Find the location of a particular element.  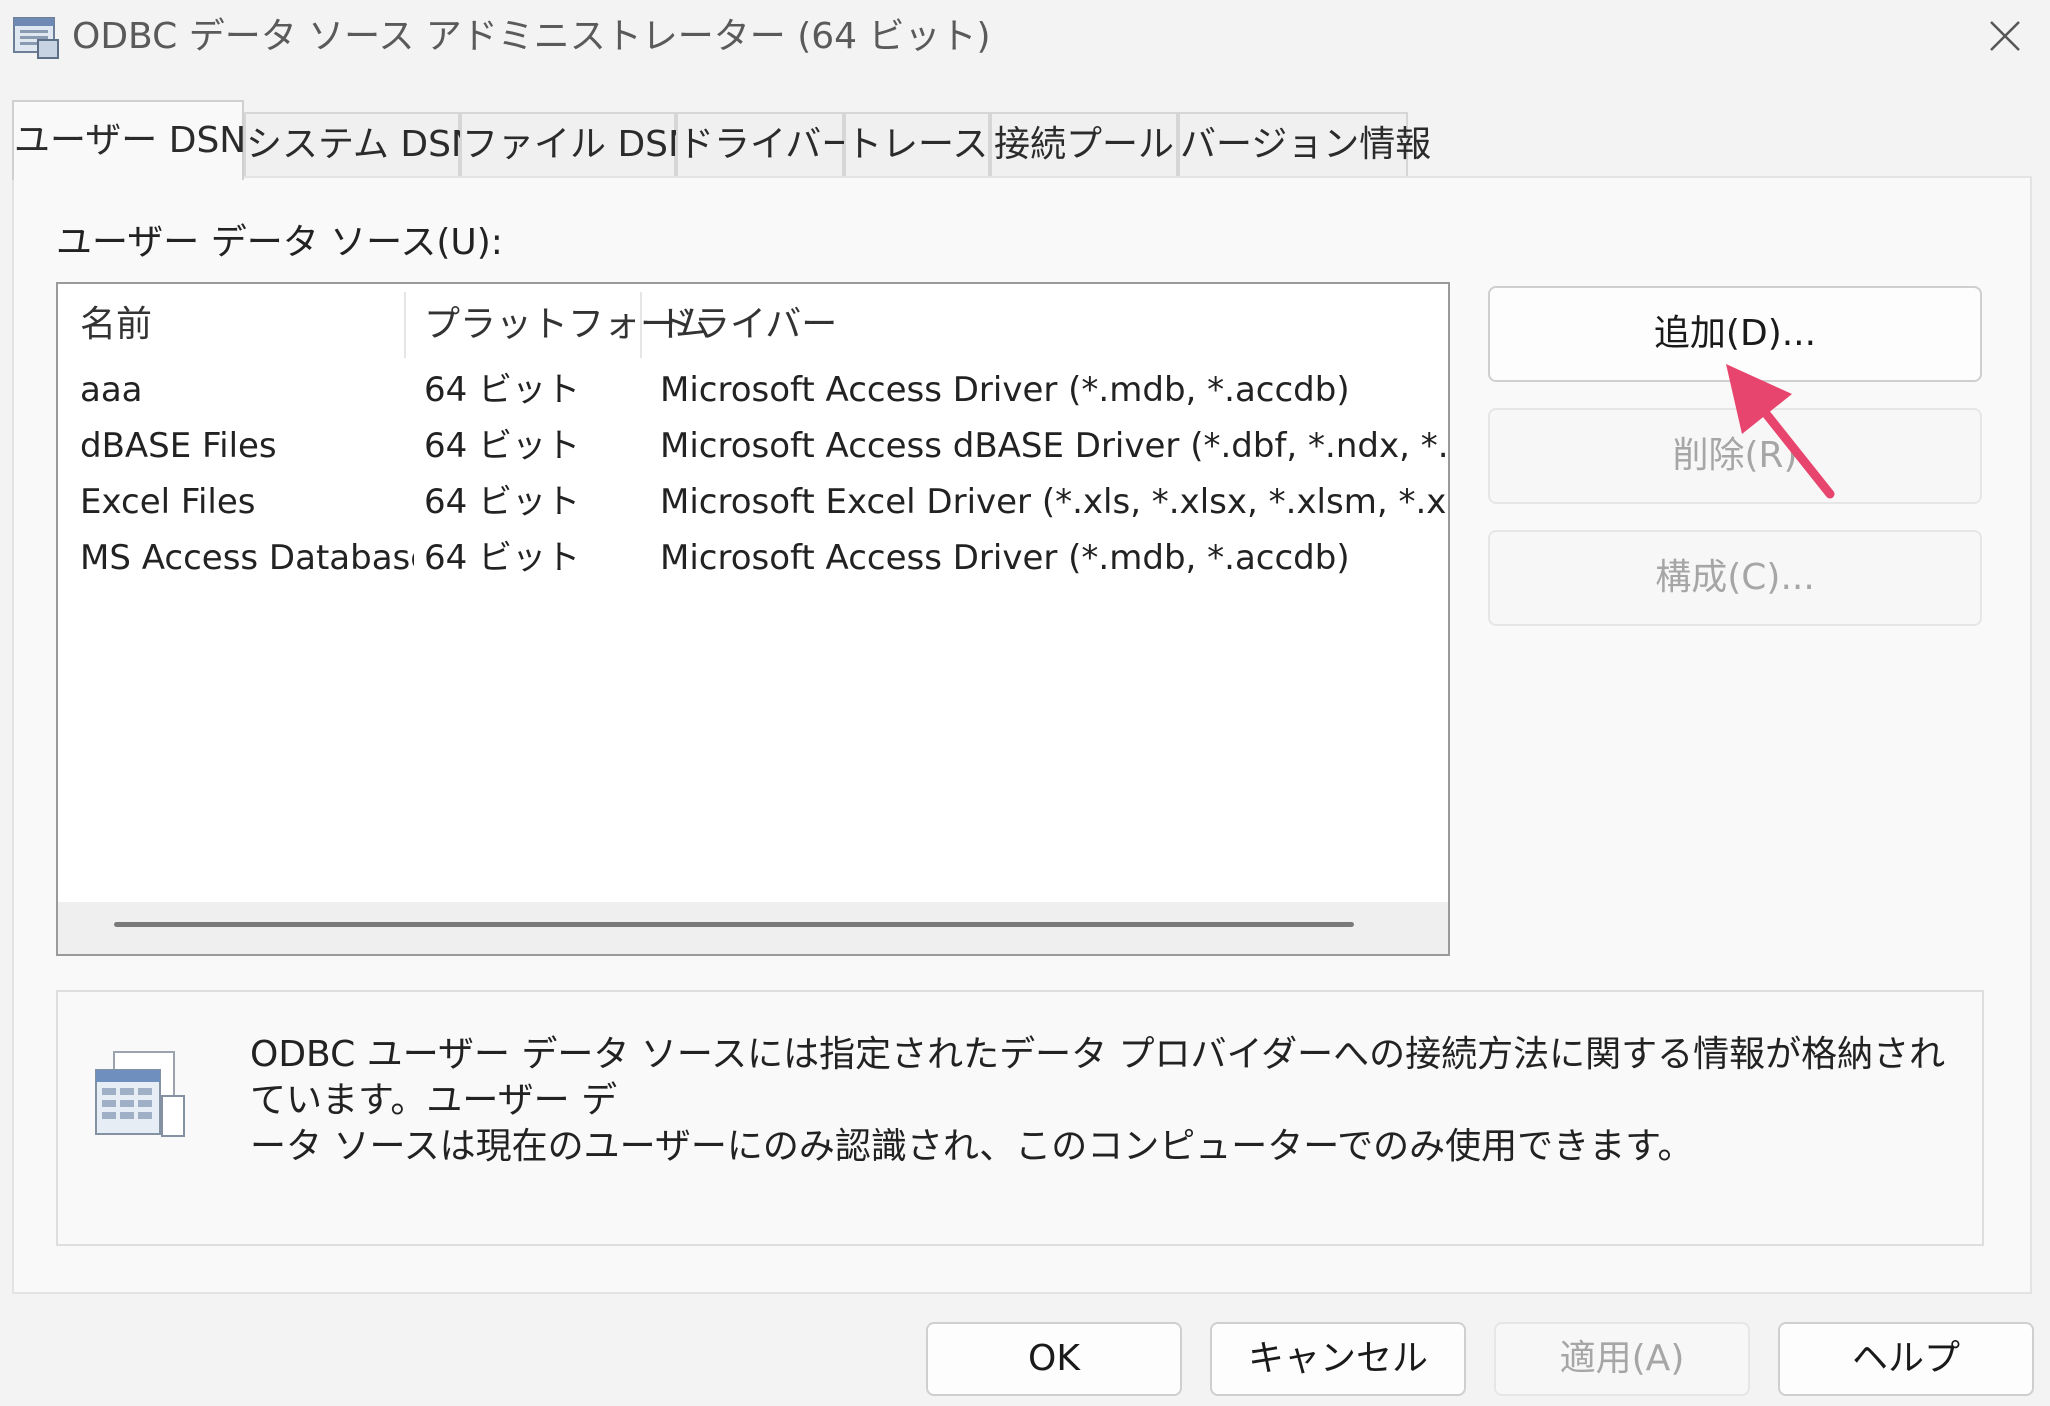

row-name: dBASE Files is located at coordinates (178, 446).